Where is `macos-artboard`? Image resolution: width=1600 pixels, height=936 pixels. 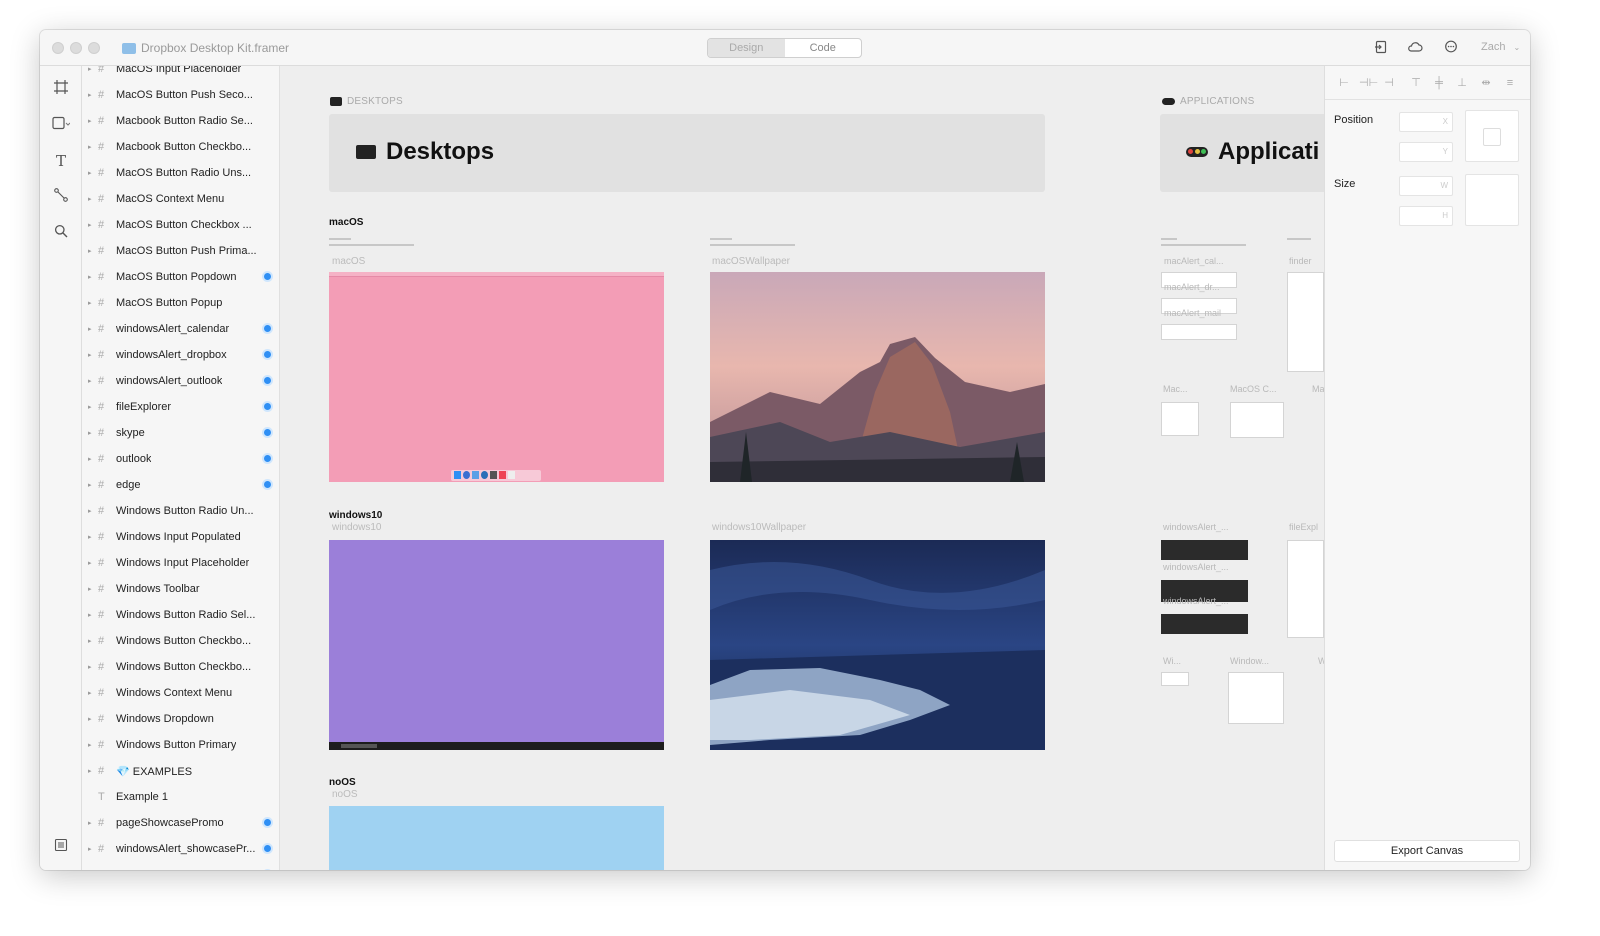 macos-artboard is located at coordinates (496, 377).